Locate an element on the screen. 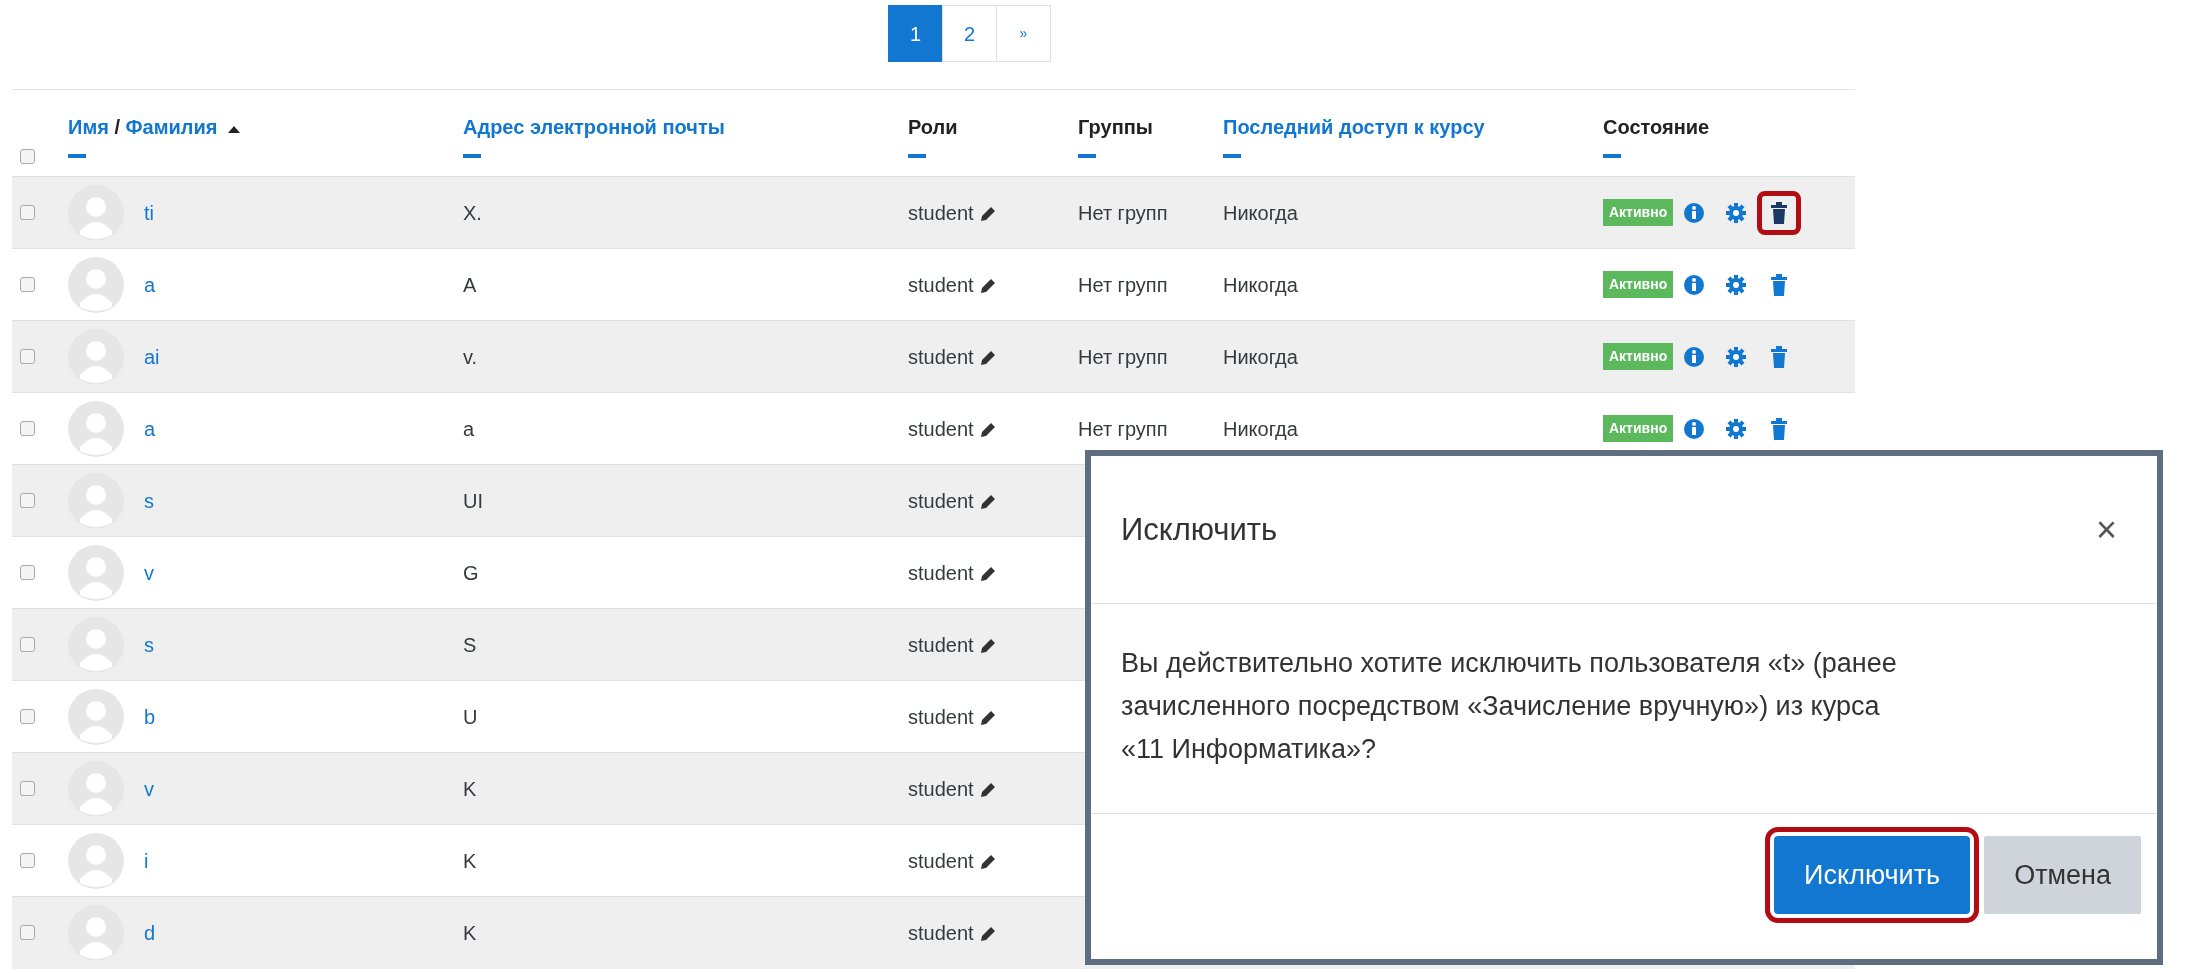  page-link: 1 is located at coordinates (915, 33).